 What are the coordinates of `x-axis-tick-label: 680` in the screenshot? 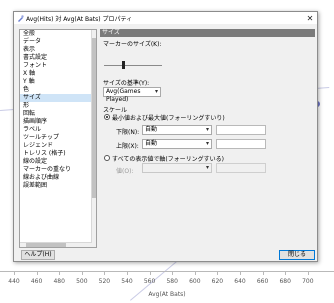 It's located at (285, 281).